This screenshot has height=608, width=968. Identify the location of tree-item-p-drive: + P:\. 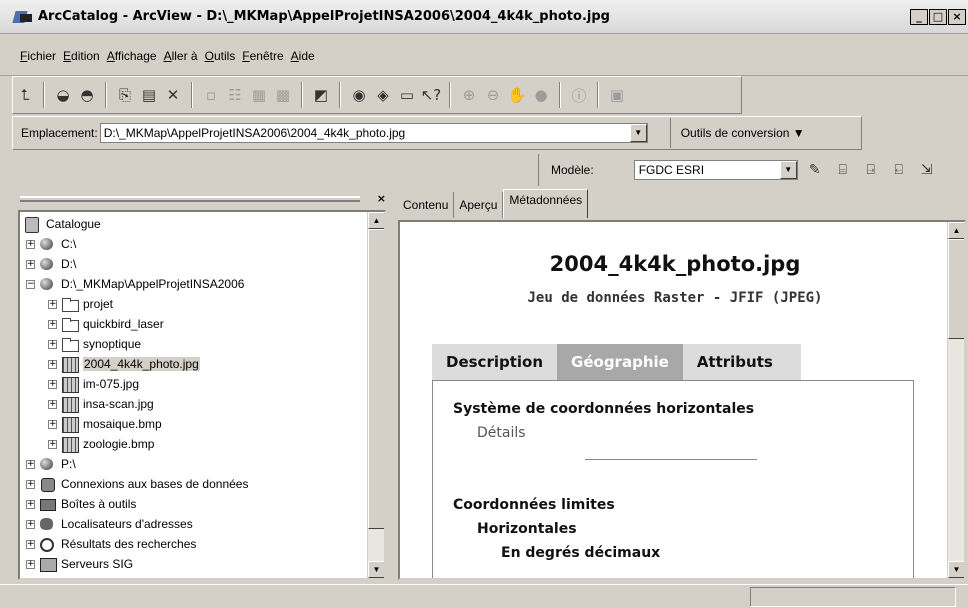
(51, 464).